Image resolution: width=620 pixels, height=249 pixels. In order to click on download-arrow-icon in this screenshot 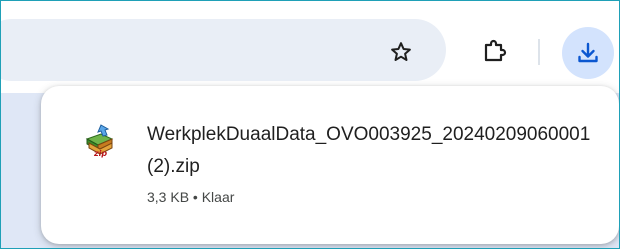, I will do `click(588, 52)`.